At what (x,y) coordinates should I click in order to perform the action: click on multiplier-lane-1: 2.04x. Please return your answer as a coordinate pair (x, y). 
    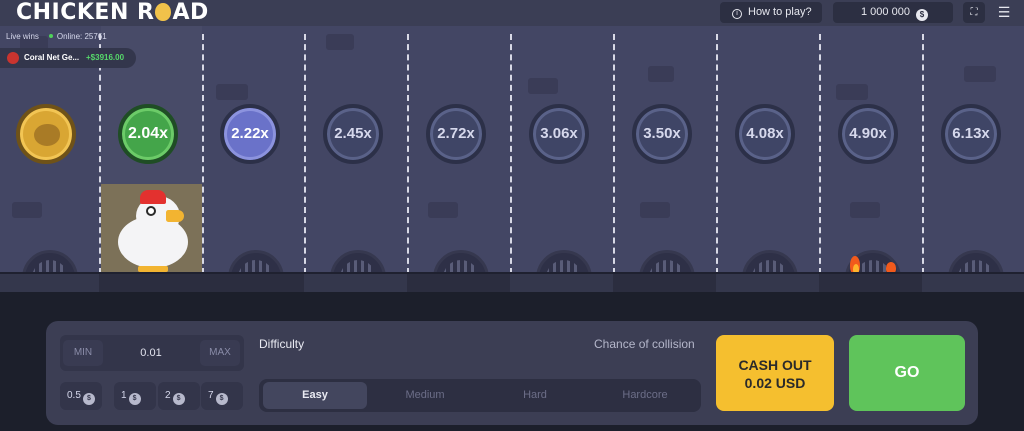
    Looking at the image, I should click on (148, 134).